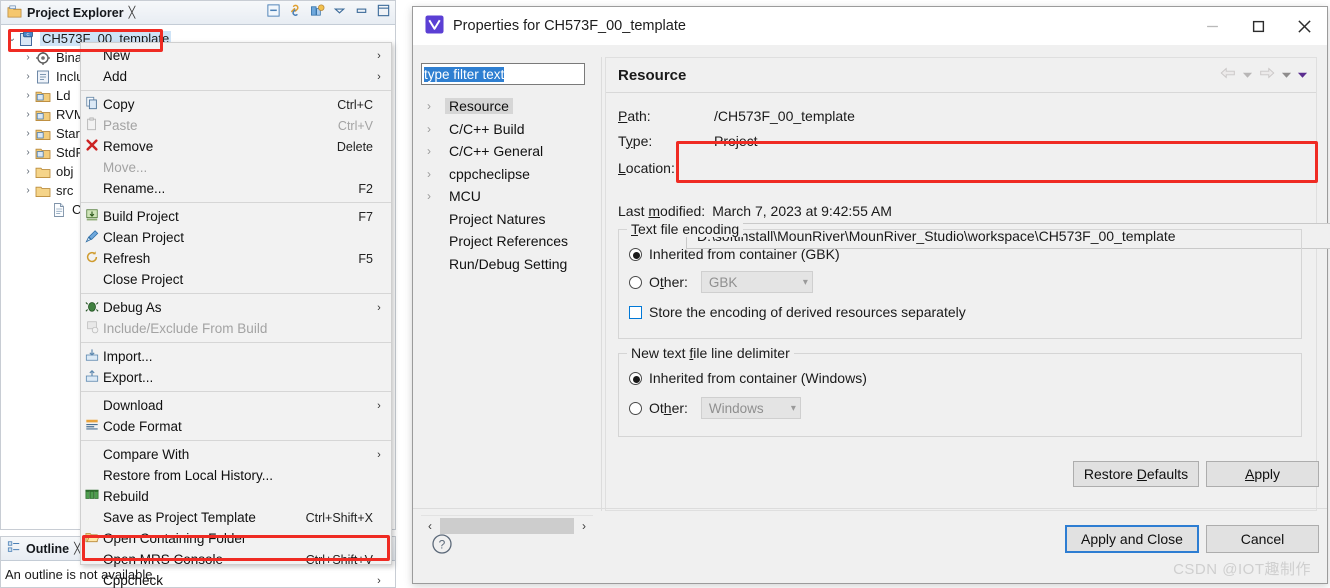  I want to click on restore-defaults-button: Restore Defaults, so click(1136, 474).